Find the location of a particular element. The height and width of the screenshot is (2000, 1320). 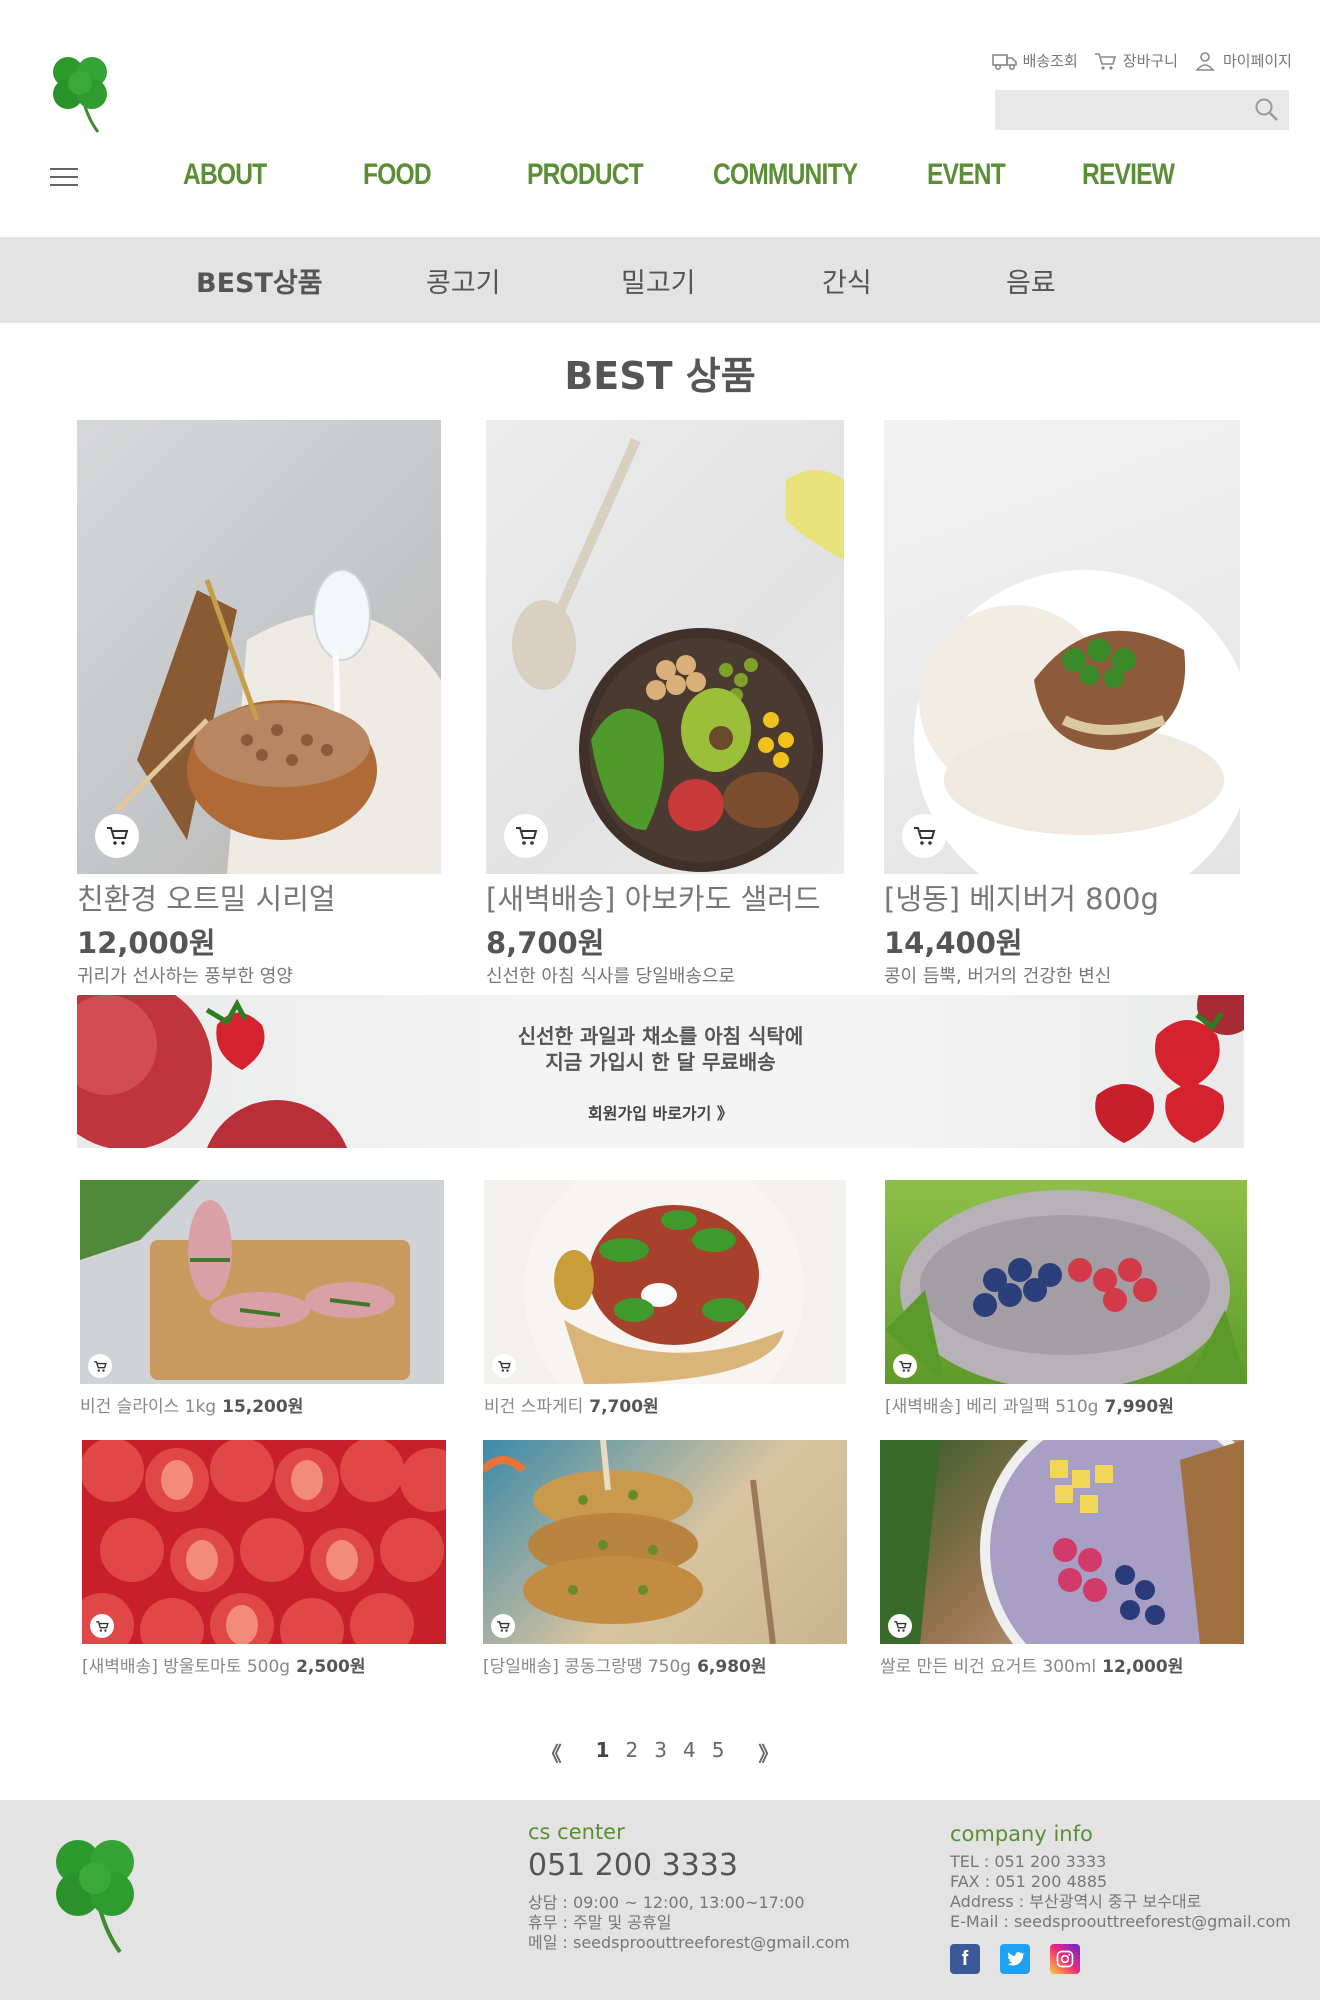

product-name: [새벽배송] 베리 과일팩 510g is located at coordinates (992, 1407).